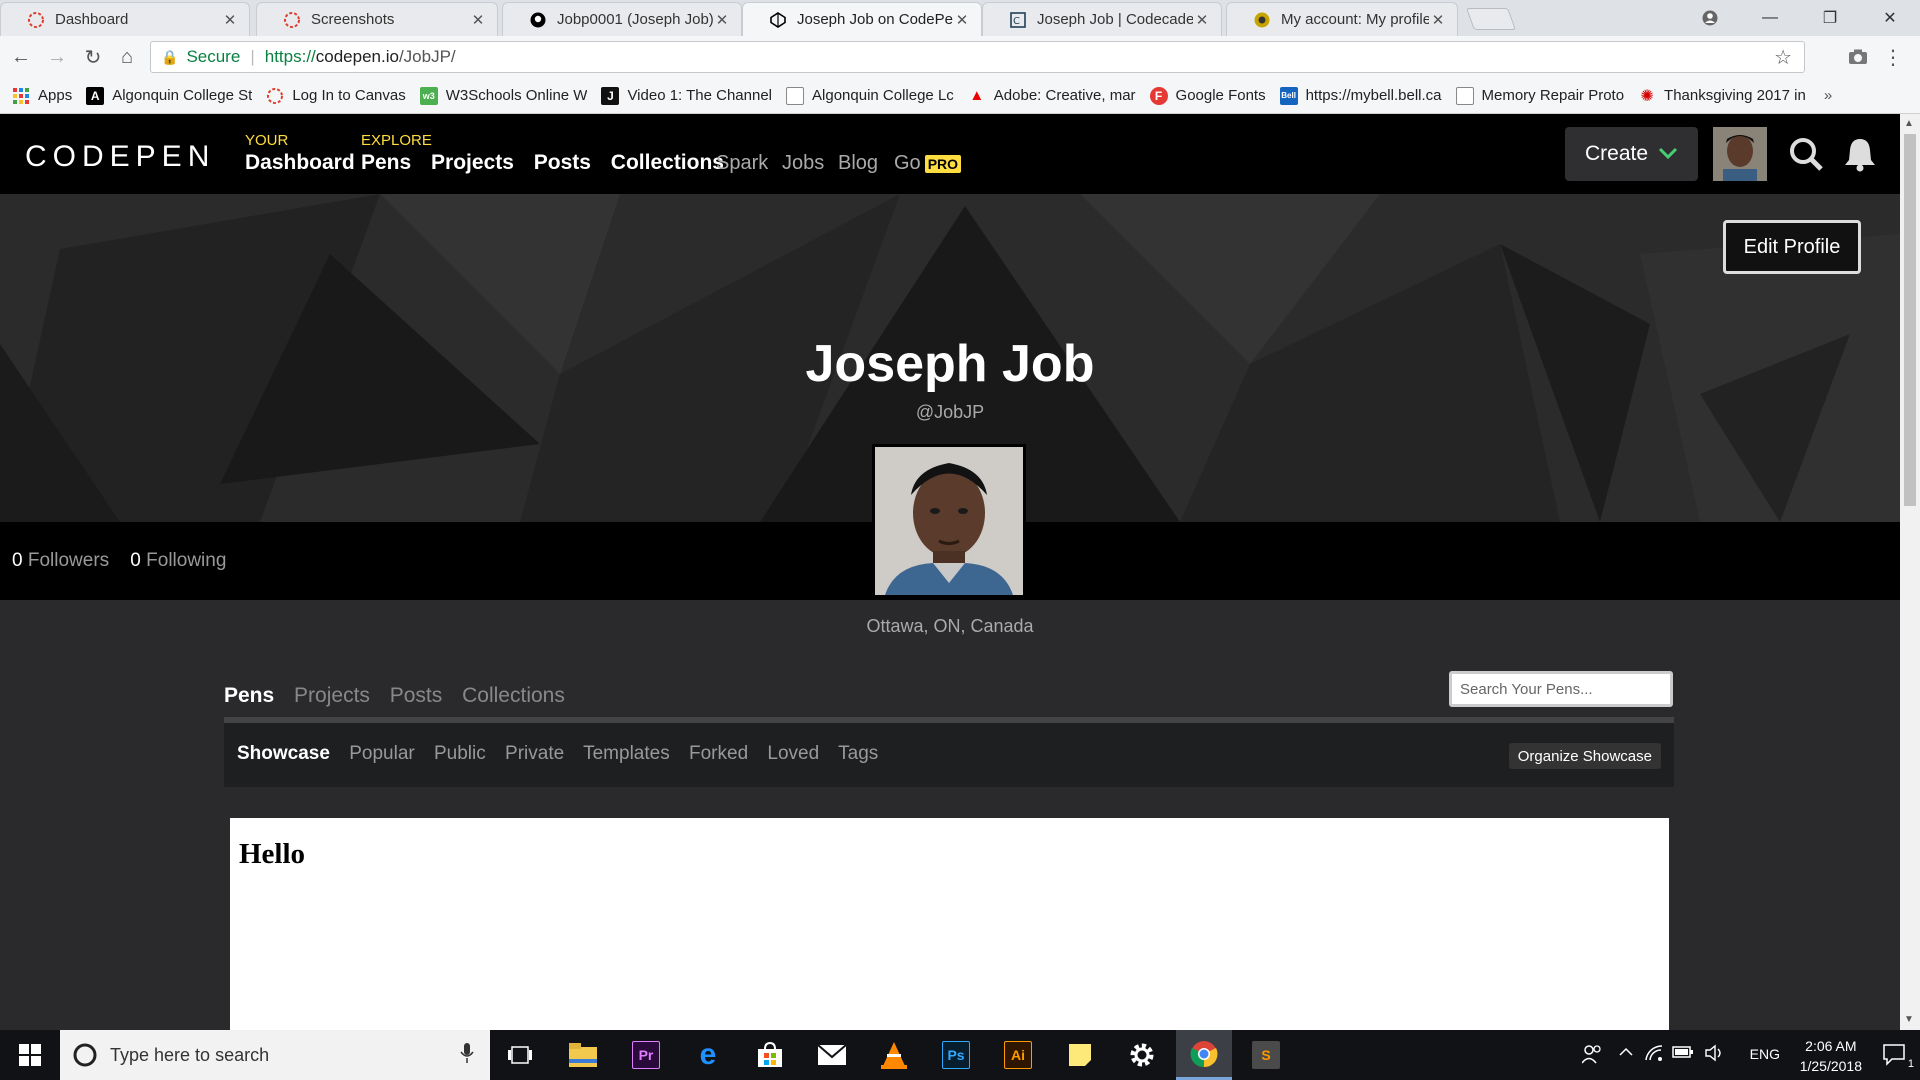 This screenshot has height=1080, width=1920. What do you see at coordinates (1654, 1054) in the screenshot?
I see `wifi-icon` at bounding box center [1654, 1054].